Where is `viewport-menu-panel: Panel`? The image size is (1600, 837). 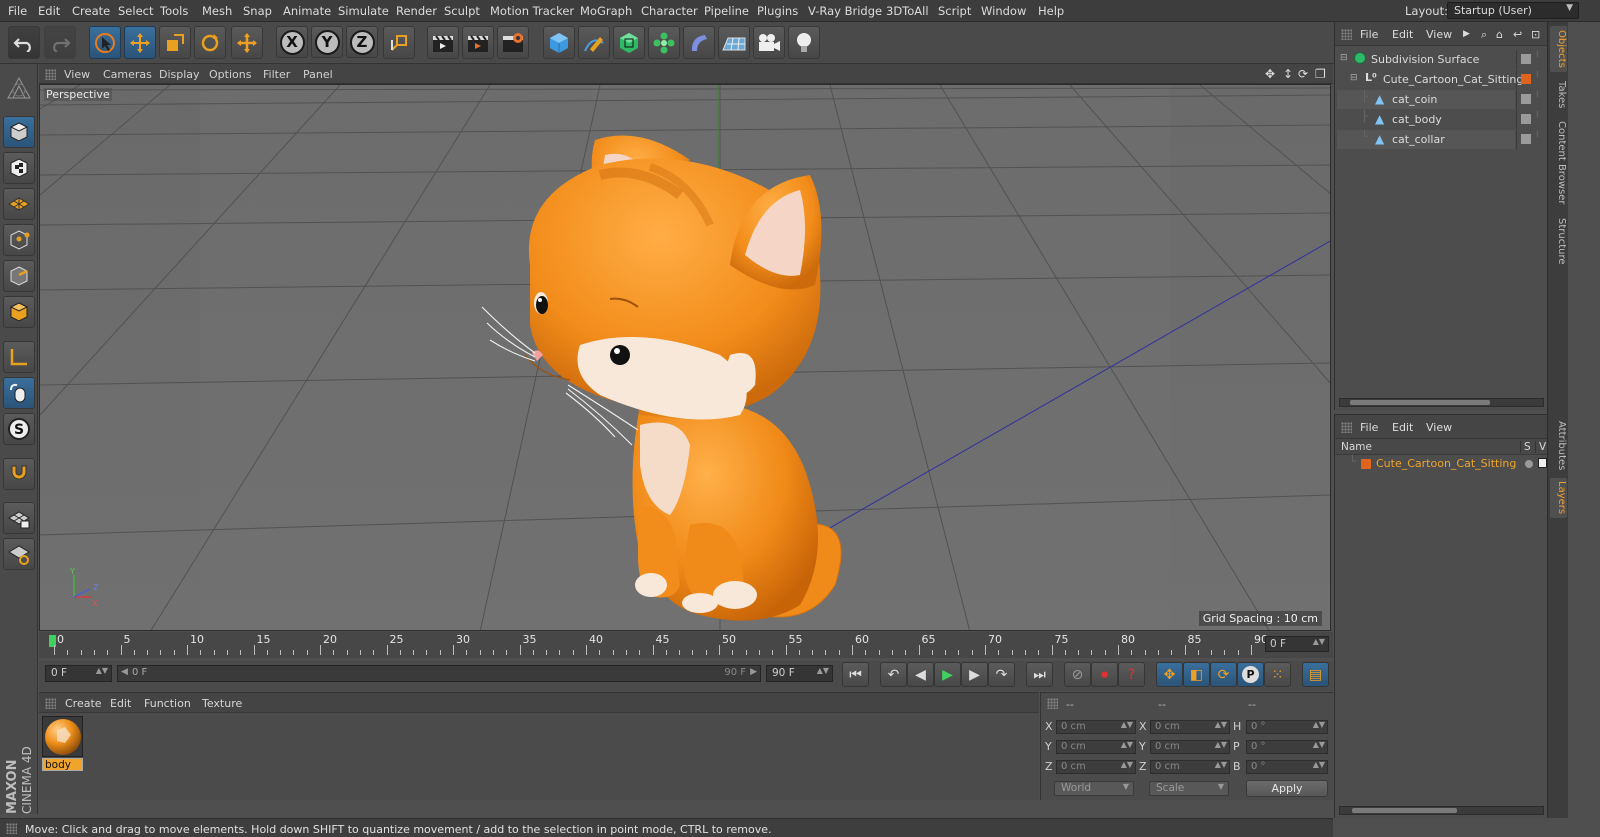
viewport-menu-panel: Panel is located at coordinates (318, 74).